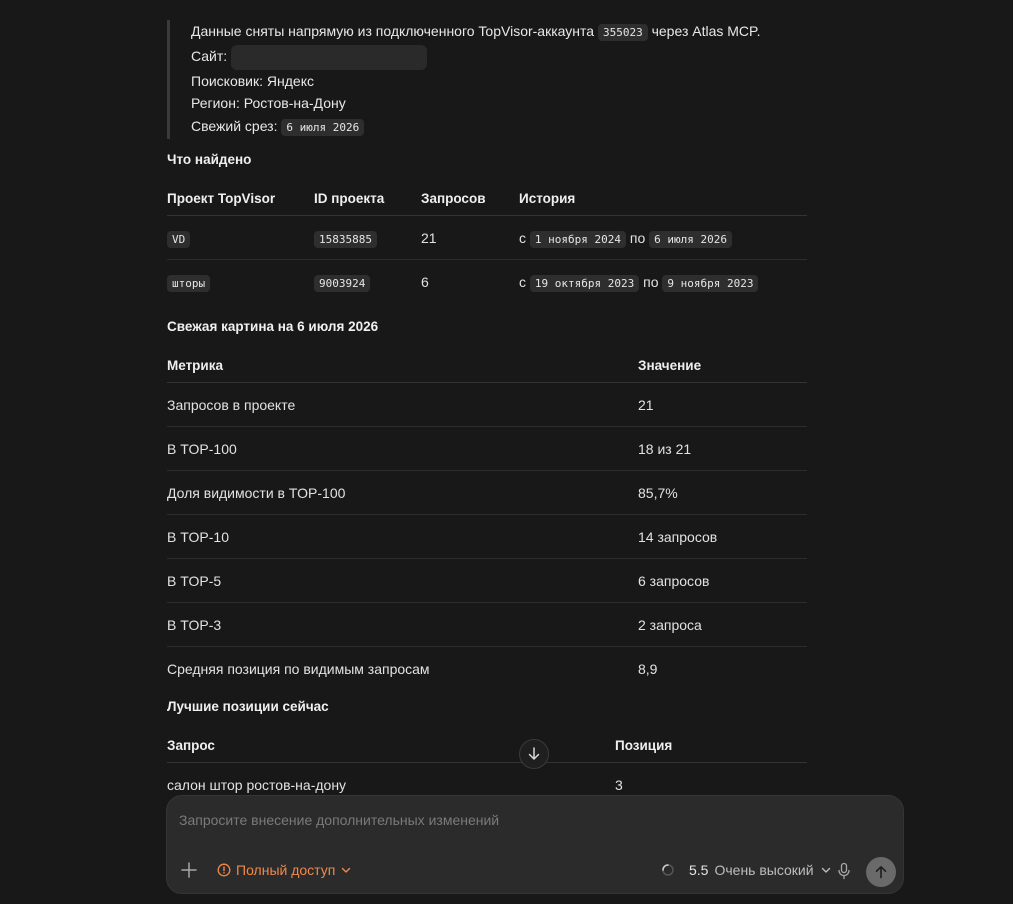 This screenshot has width=1013, height=904. I want to click on site-label: Сайт:, so click(209, 55).